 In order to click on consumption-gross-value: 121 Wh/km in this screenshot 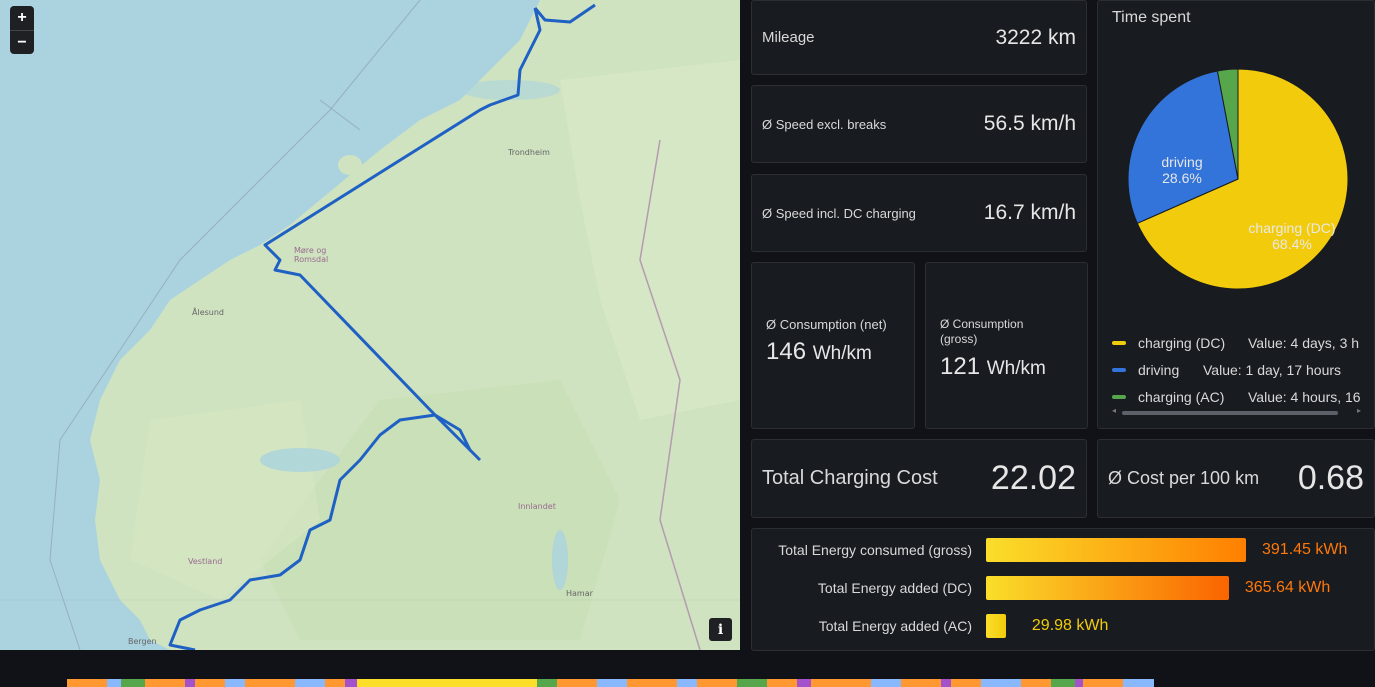, I will do `click(1006, 367)`.